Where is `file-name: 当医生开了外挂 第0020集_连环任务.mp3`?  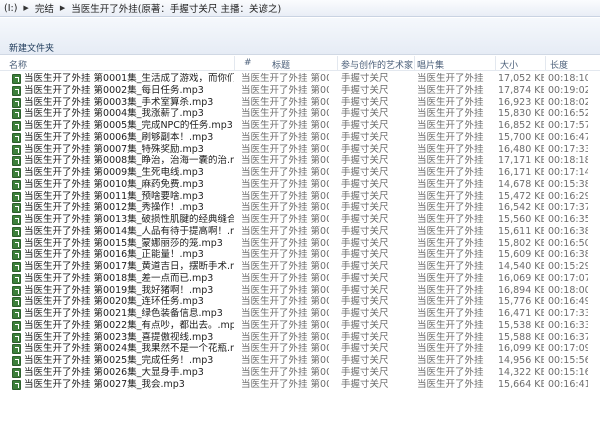
file-name: 当医生开了外挂 第0020集_连环任务.mp3 is located at coordinates (114, 302).